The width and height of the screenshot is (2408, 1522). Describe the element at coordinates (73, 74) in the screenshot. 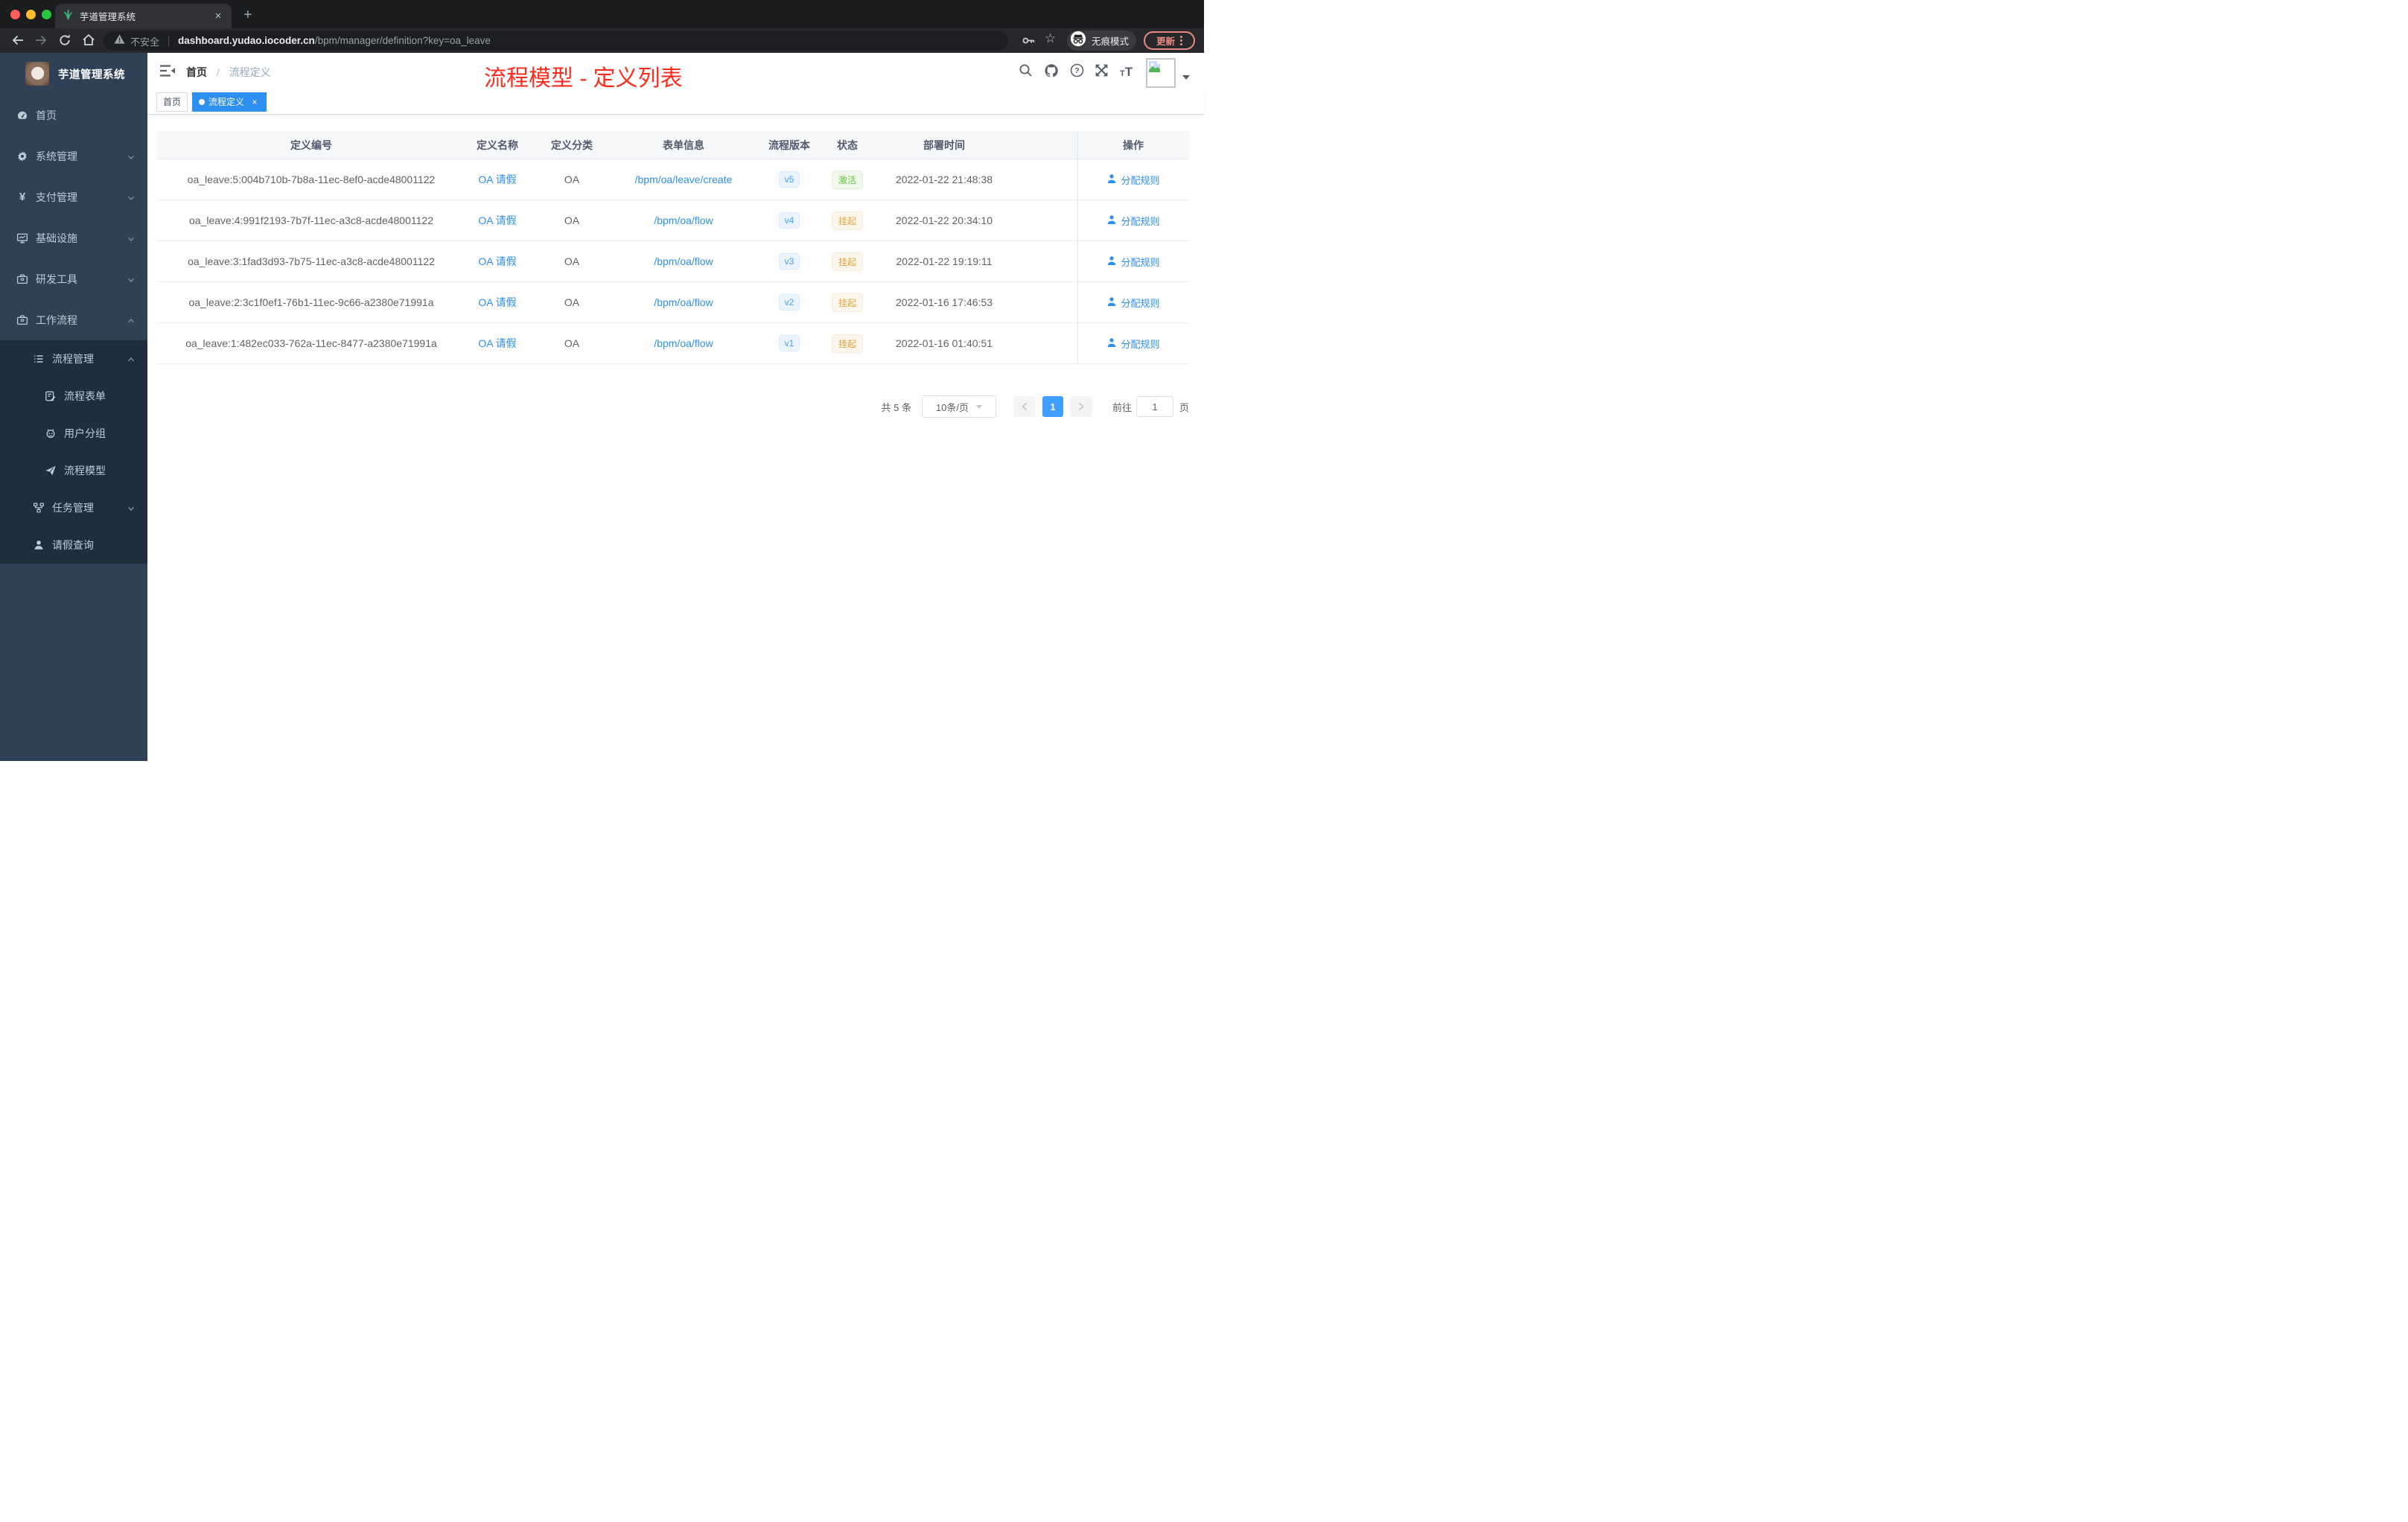

I see `sidebar-logo: 芋道管理系统` at that location.